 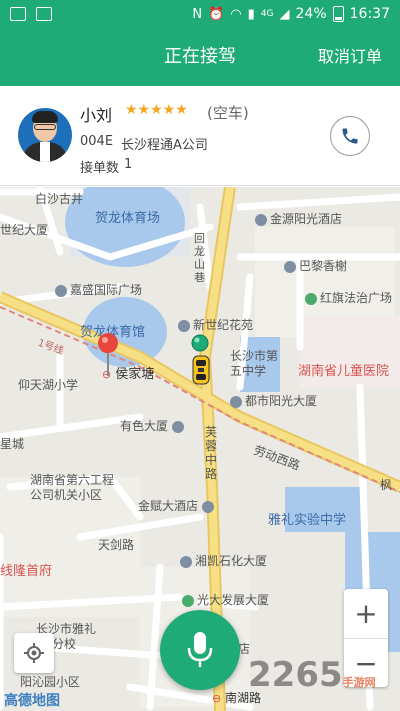 What do you see at coordinates (98, 289) in the screenshot?
I see `map-label: 嘉盛国际广场` at bounding box center [98, 289].